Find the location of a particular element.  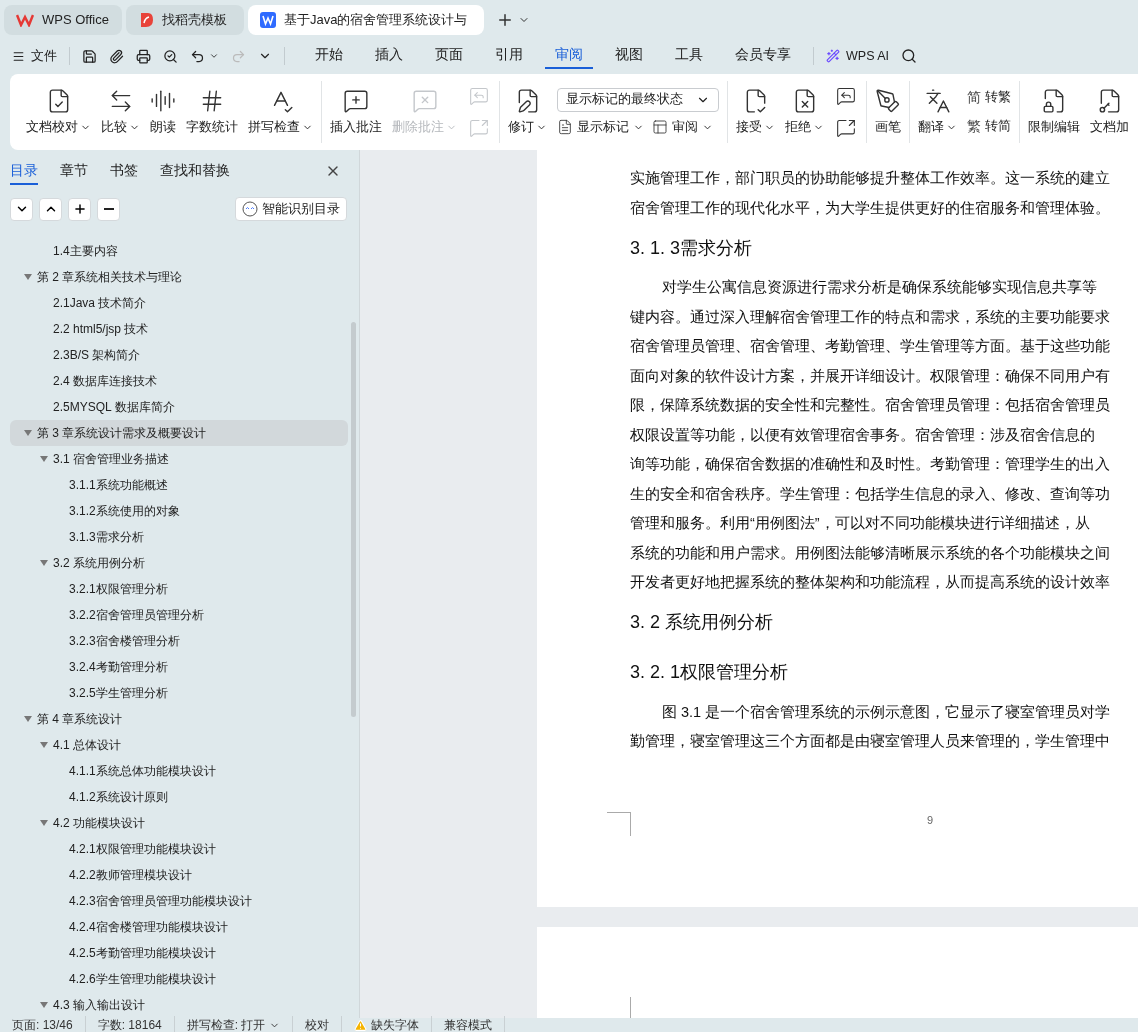

toc-item: 4.1.1系统总体功能模块设计 is located at coordinates (179, 771).